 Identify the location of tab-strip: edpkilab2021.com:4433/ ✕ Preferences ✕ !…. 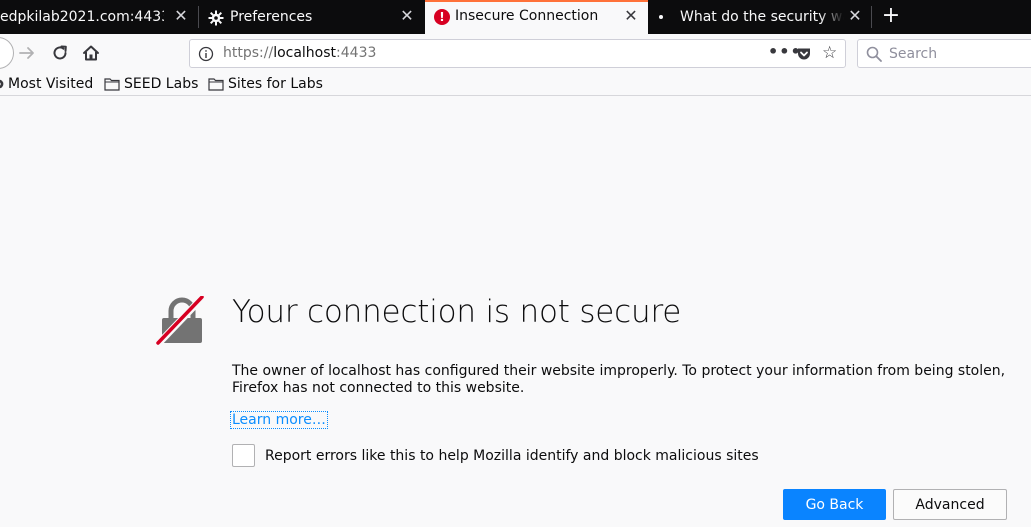
(515, 17).